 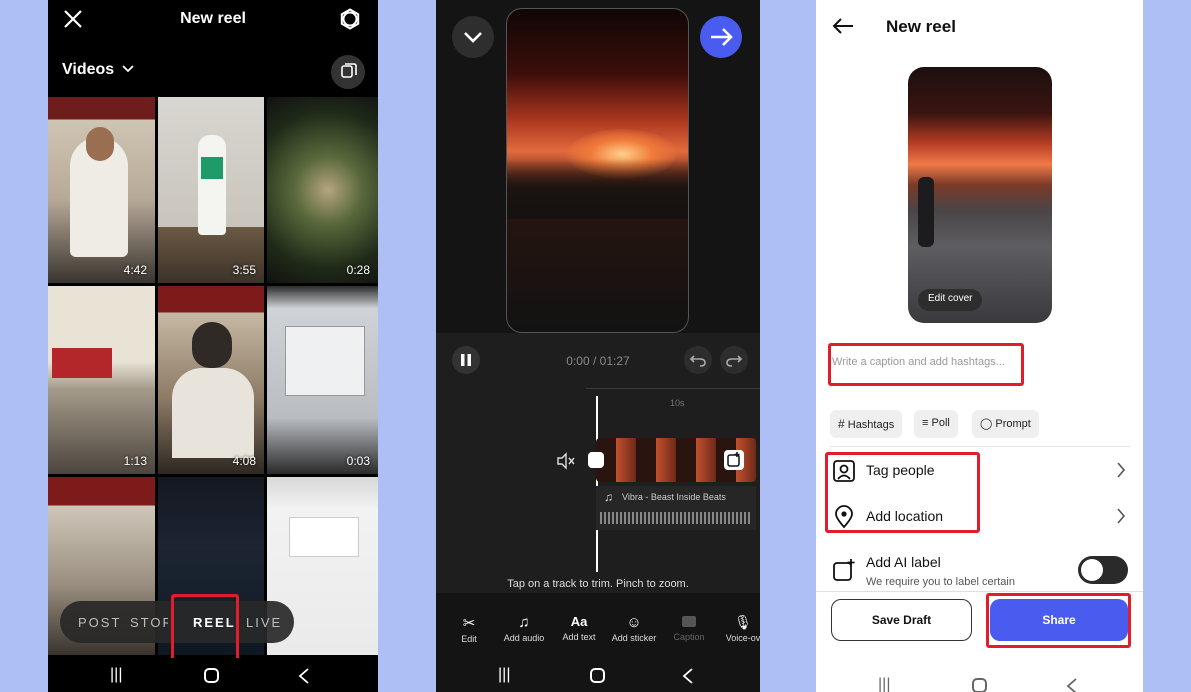 I want to click on tool-edit-label: Edit, so click(x=469, y=639).